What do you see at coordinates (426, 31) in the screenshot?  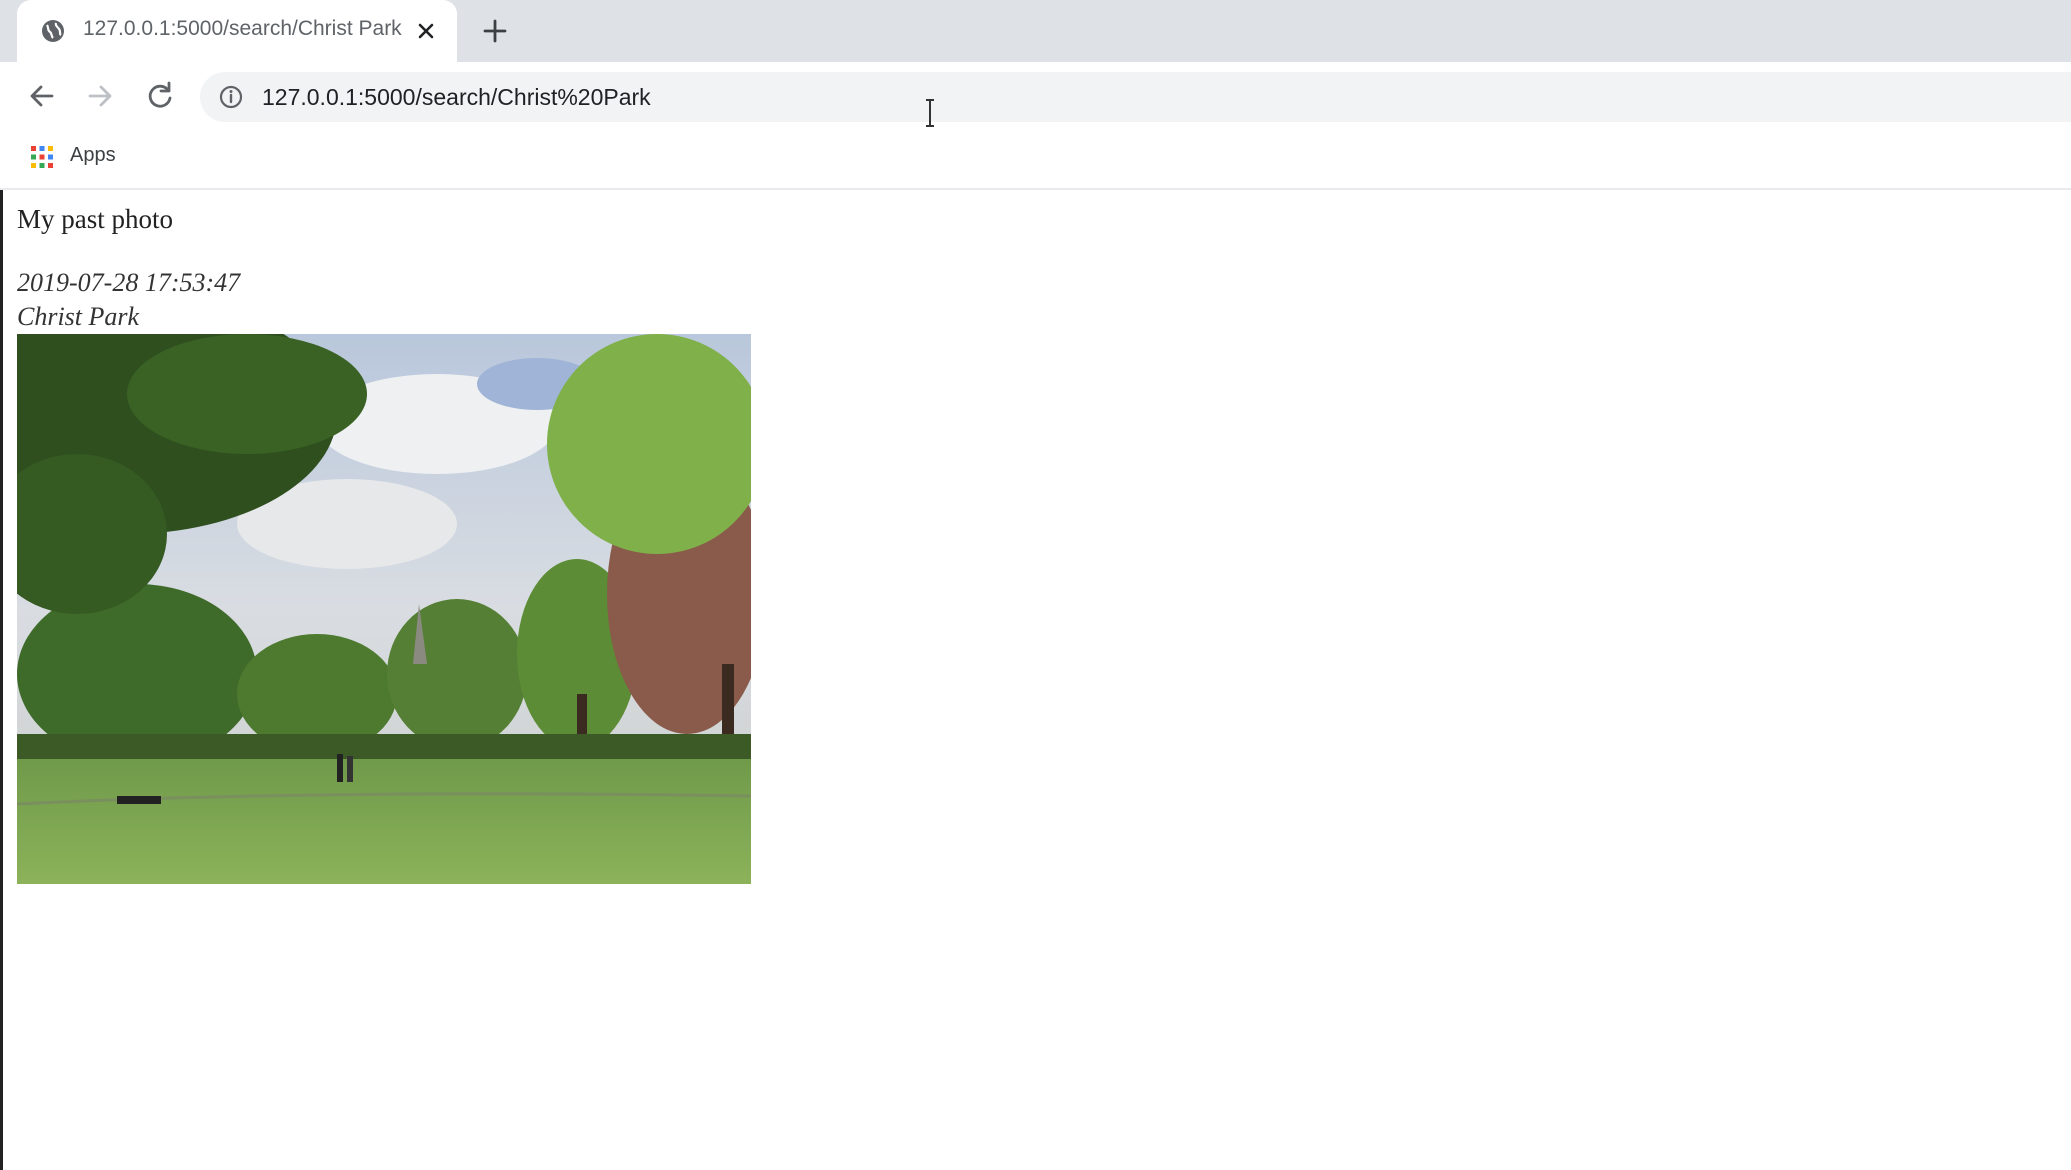 I see `close-icon` at bounding box center [426, 31].